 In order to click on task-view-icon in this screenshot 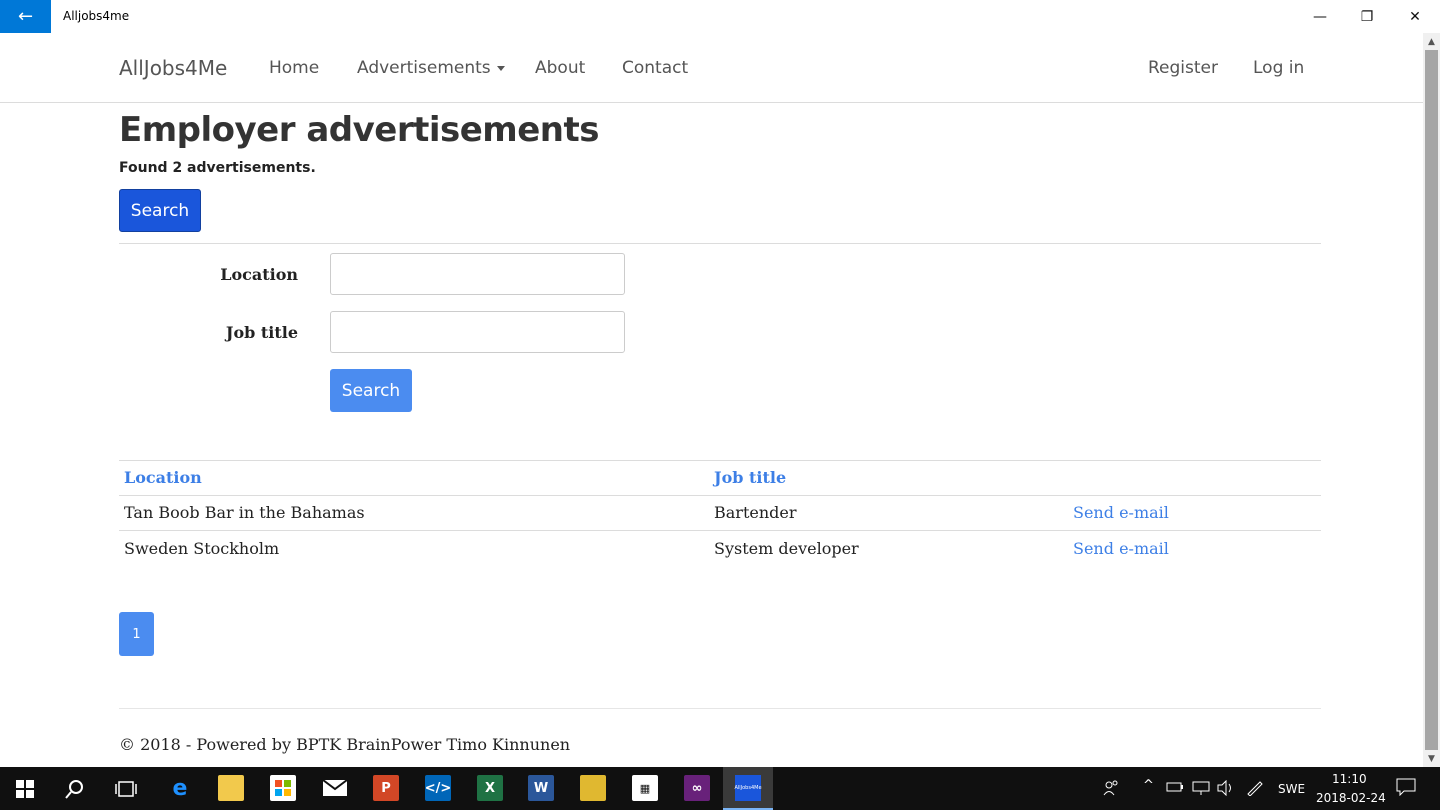, I will do `click(126, 789)`.